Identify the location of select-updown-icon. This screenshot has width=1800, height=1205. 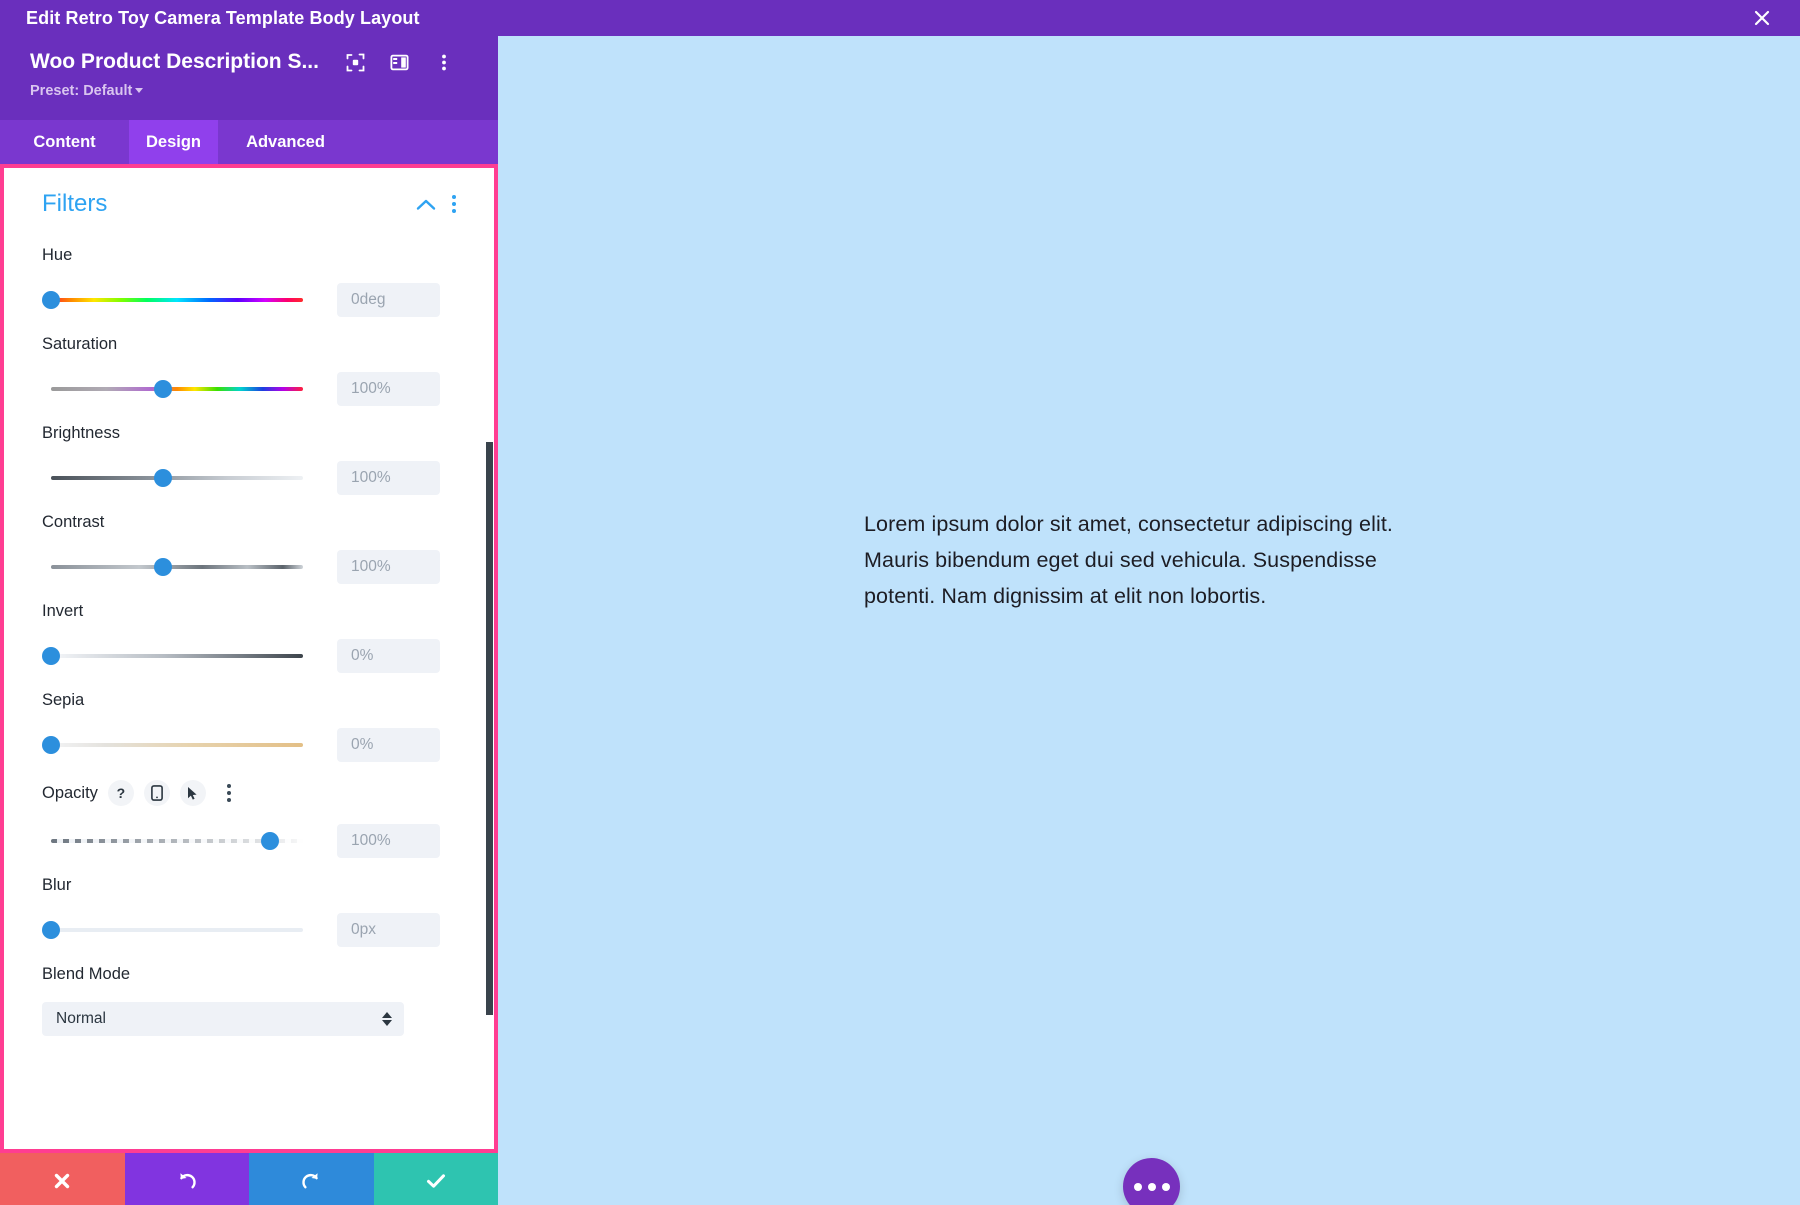
(387, 1019).